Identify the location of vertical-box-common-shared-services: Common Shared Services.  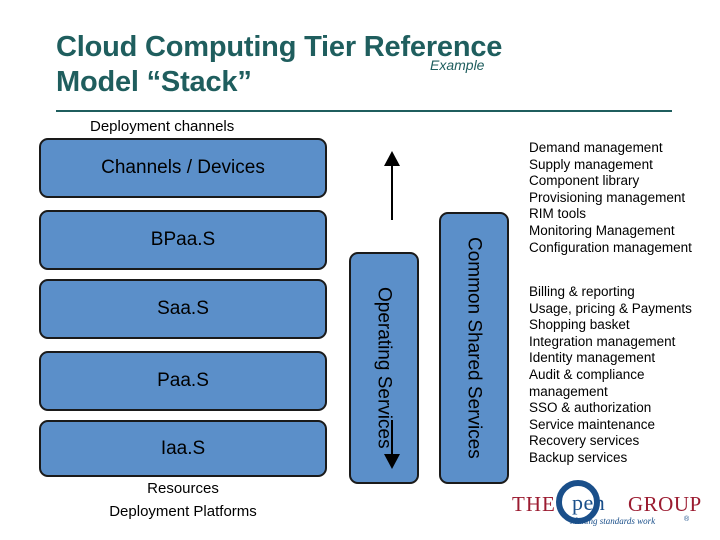
(474, 348).